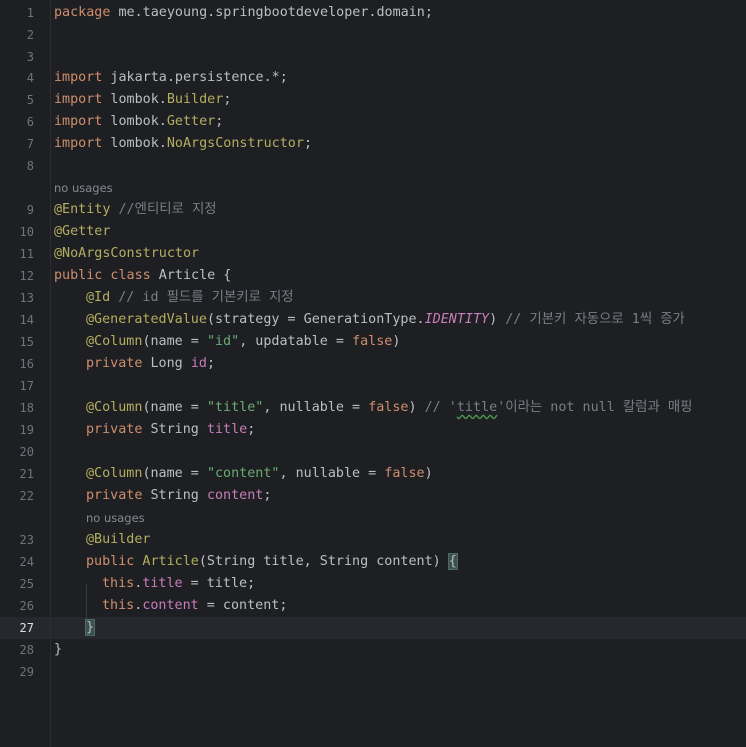 This screenshot has width=746, height=747. What do you see at coordinates (243, 605) in the screenshot?
I see `code-text: = content;` at bounding box center [243, 605].